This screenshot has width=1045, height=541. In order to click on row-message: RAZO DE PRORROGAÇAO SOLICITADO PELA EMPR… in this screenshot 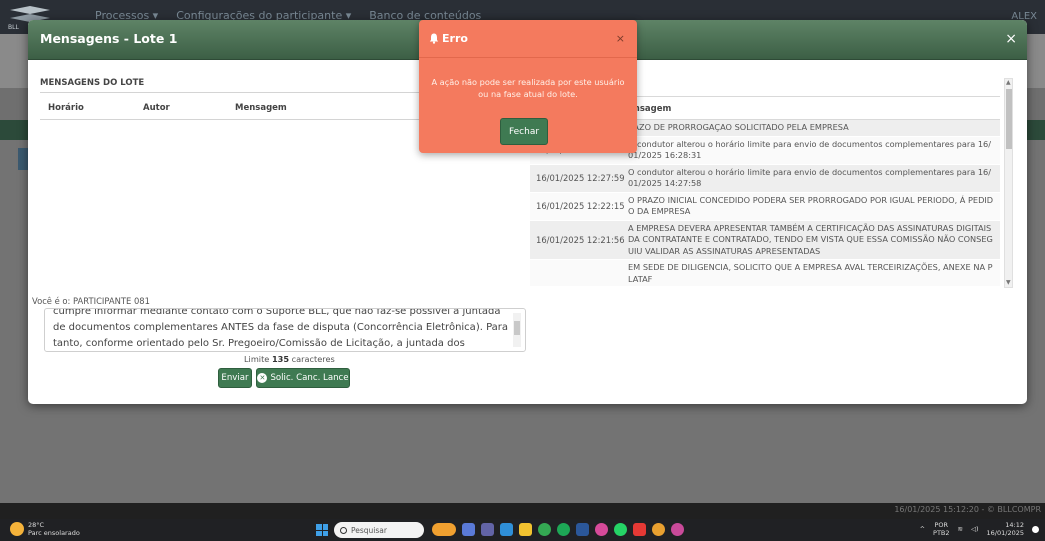, I will do `click(738, 127)`.